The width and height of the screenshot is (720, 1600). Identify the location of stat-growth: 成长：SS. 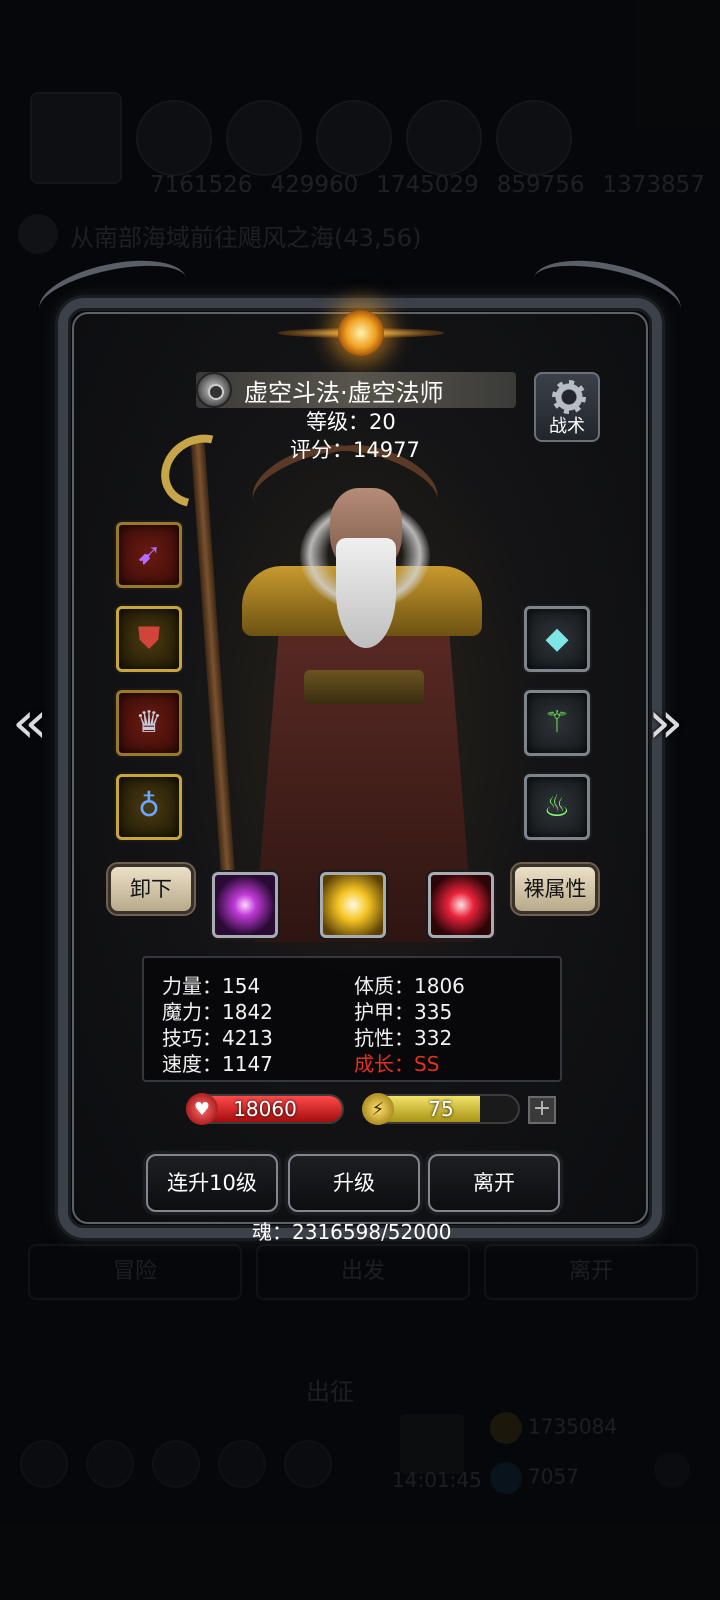
(397, 1064).